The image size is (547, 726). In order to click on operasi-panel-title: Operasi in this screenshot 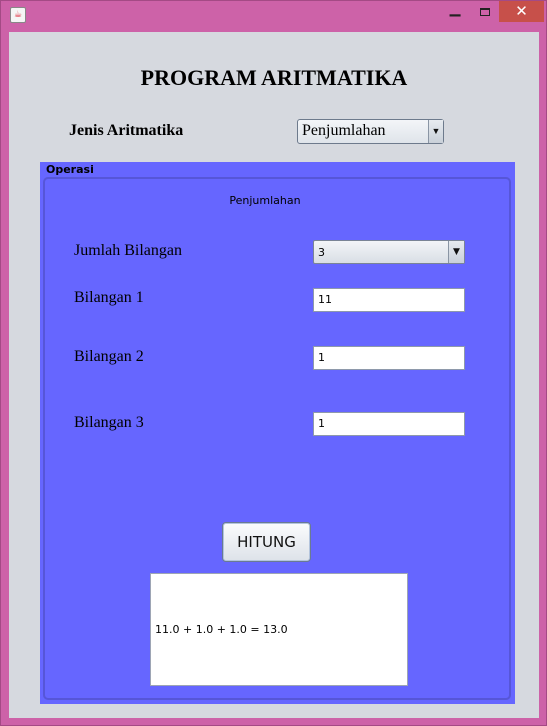, I will do `click(70, 169)`.